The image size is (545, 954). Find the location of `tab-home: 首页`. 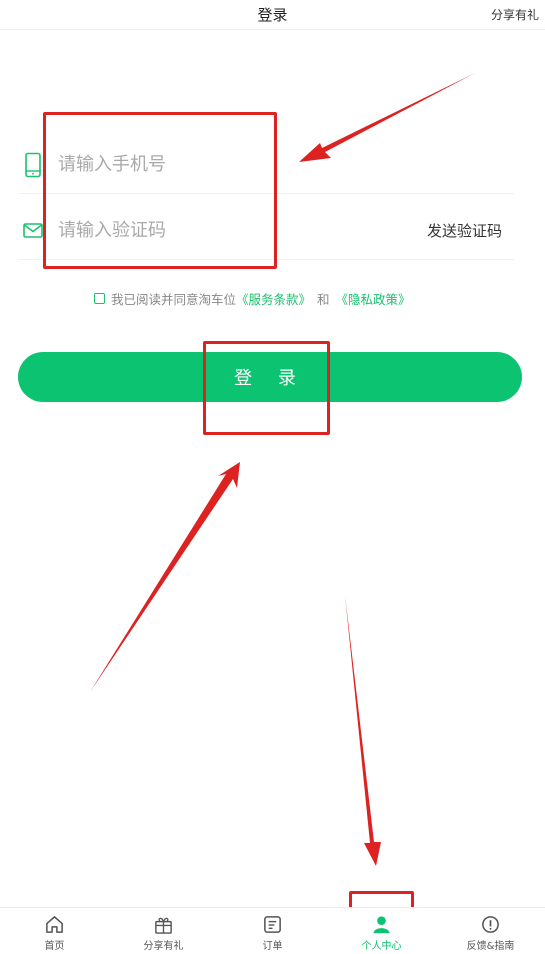

tab-home: 首页 is located at coordinates (54, 931).